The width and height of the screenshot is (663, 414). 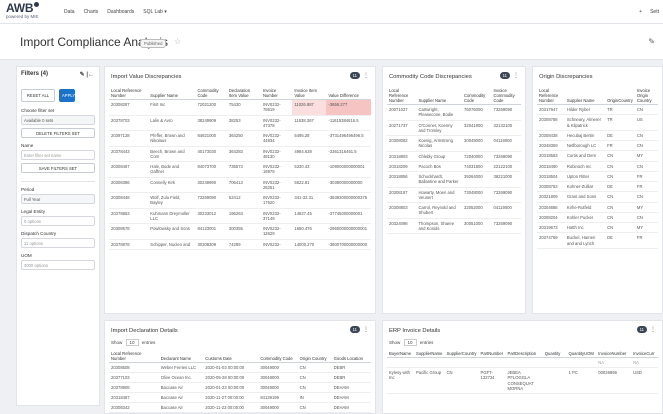 I want to click on table-row: 20308438 Hecubaj Bertin DE CN, so click(x=597, y=136).